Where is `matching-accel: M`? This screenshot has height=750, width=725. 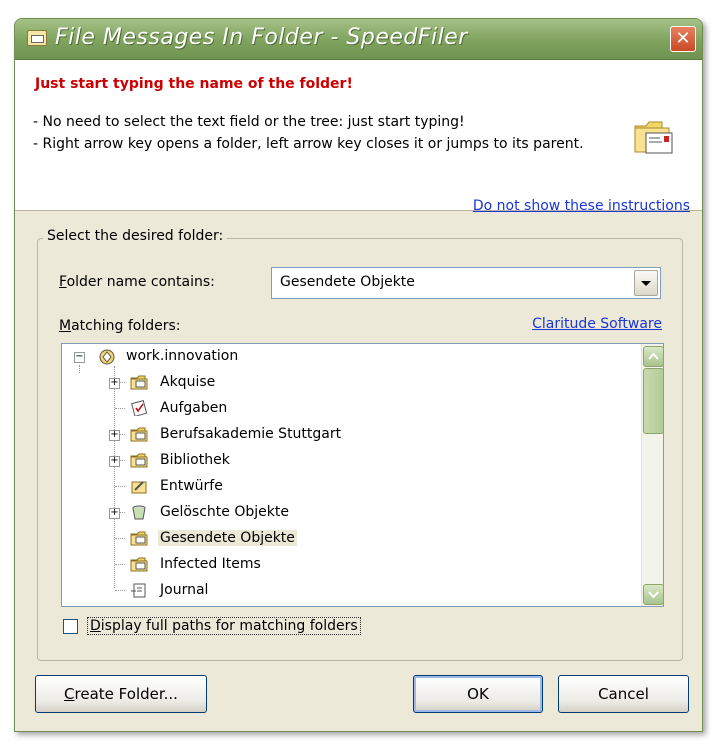 matching-accel: M is located at coordinates (65, 326).